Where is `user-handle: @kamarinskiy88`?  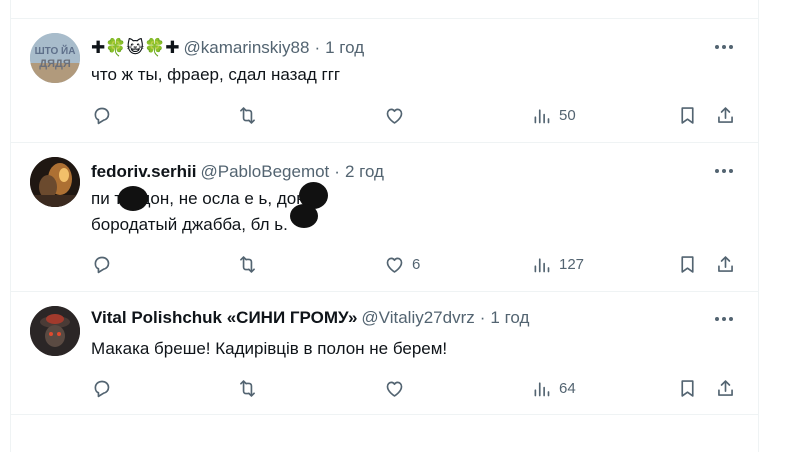
user-handle: @kamarinskiy88 is located at coordinates (247, 48).